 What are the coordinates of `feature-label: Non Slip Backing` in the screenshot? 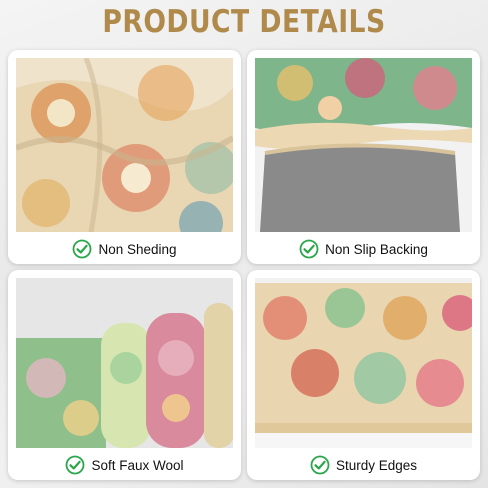 It's located at (376, 249).